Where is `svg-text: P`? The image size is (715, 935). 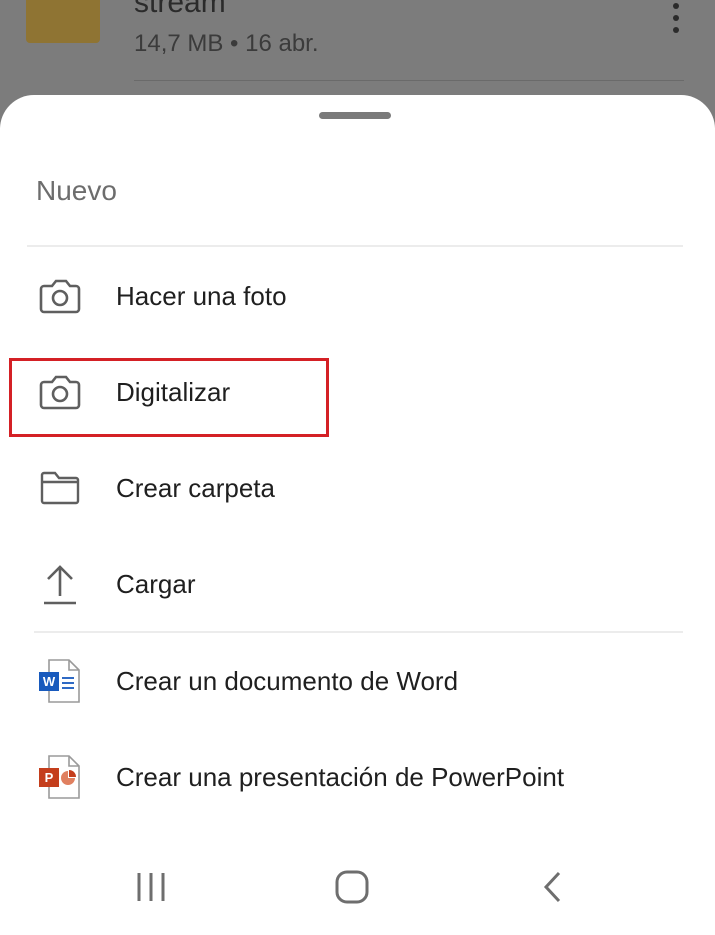
svg-text: P is located at coordinates (49, 777).